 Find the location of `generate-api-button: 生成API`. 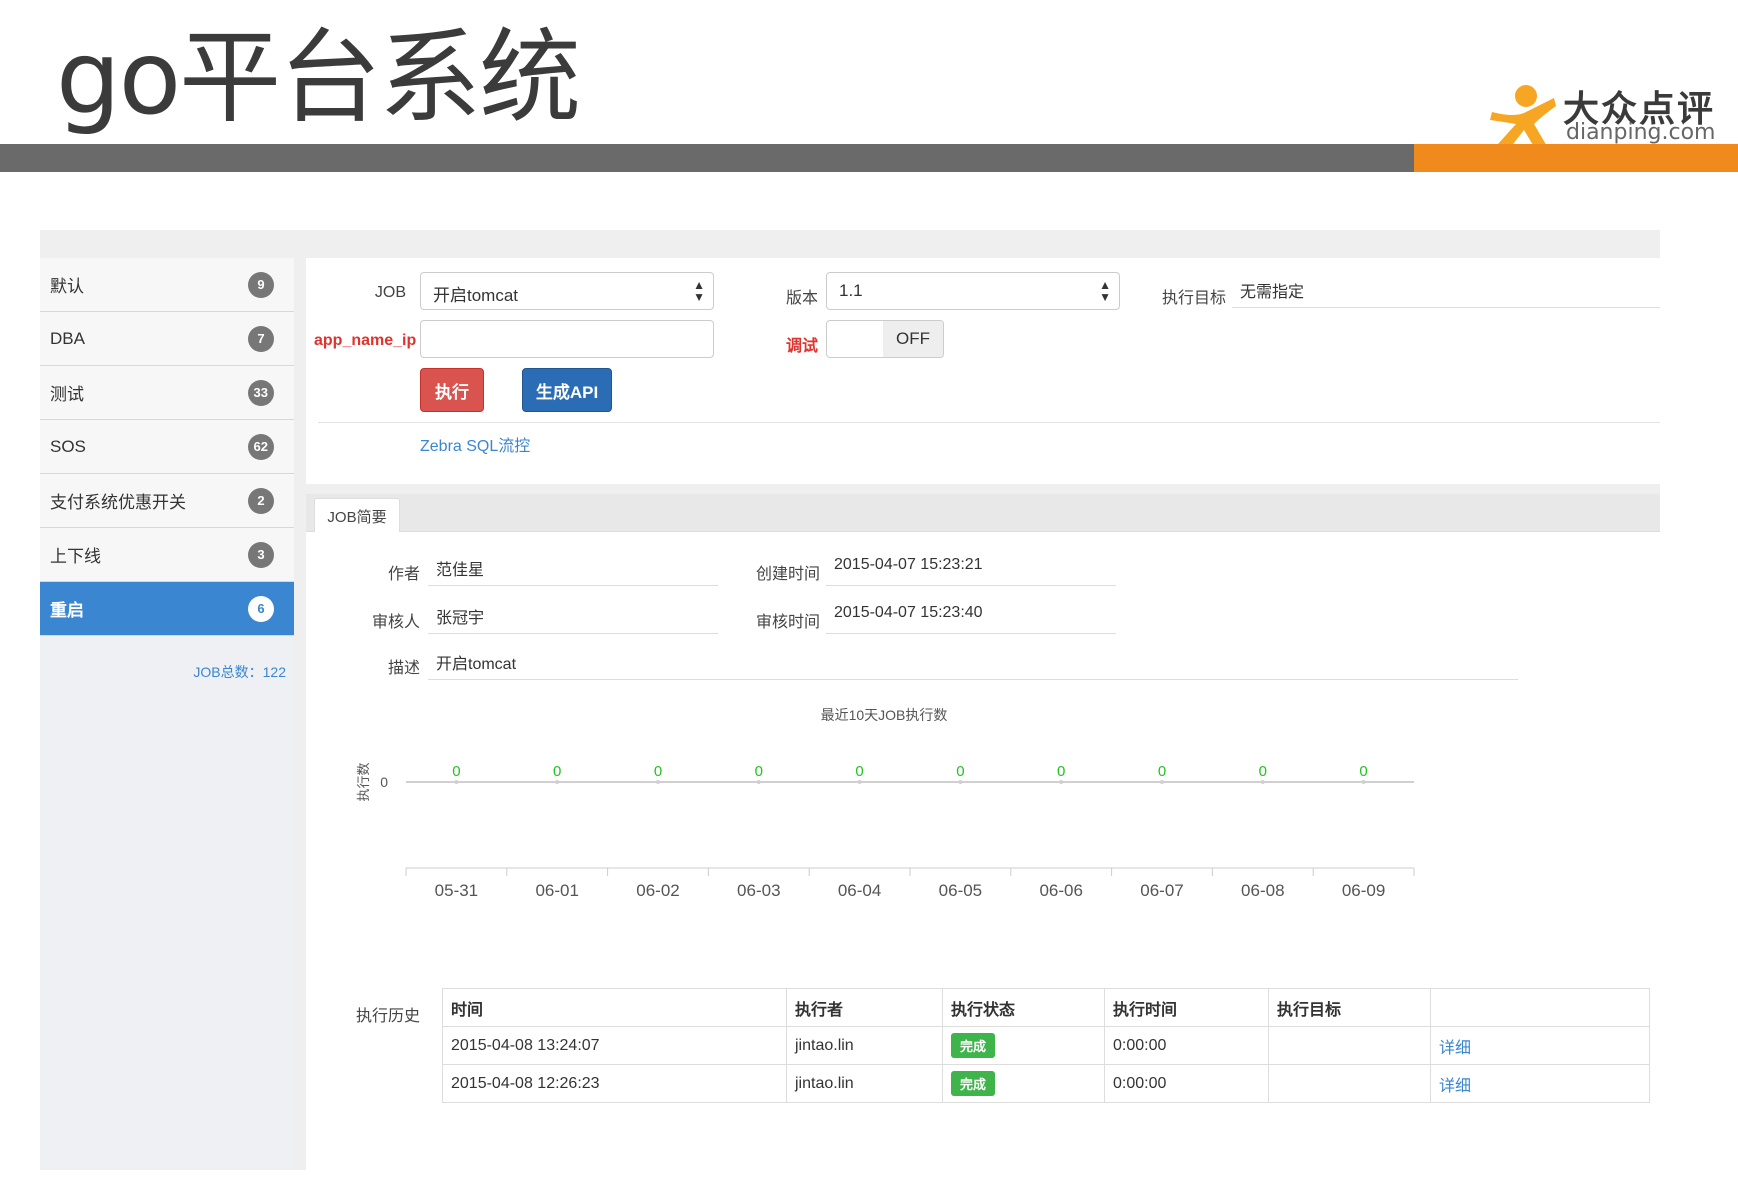

generate-api-button: 生成API is located at coordinates (567, 390).